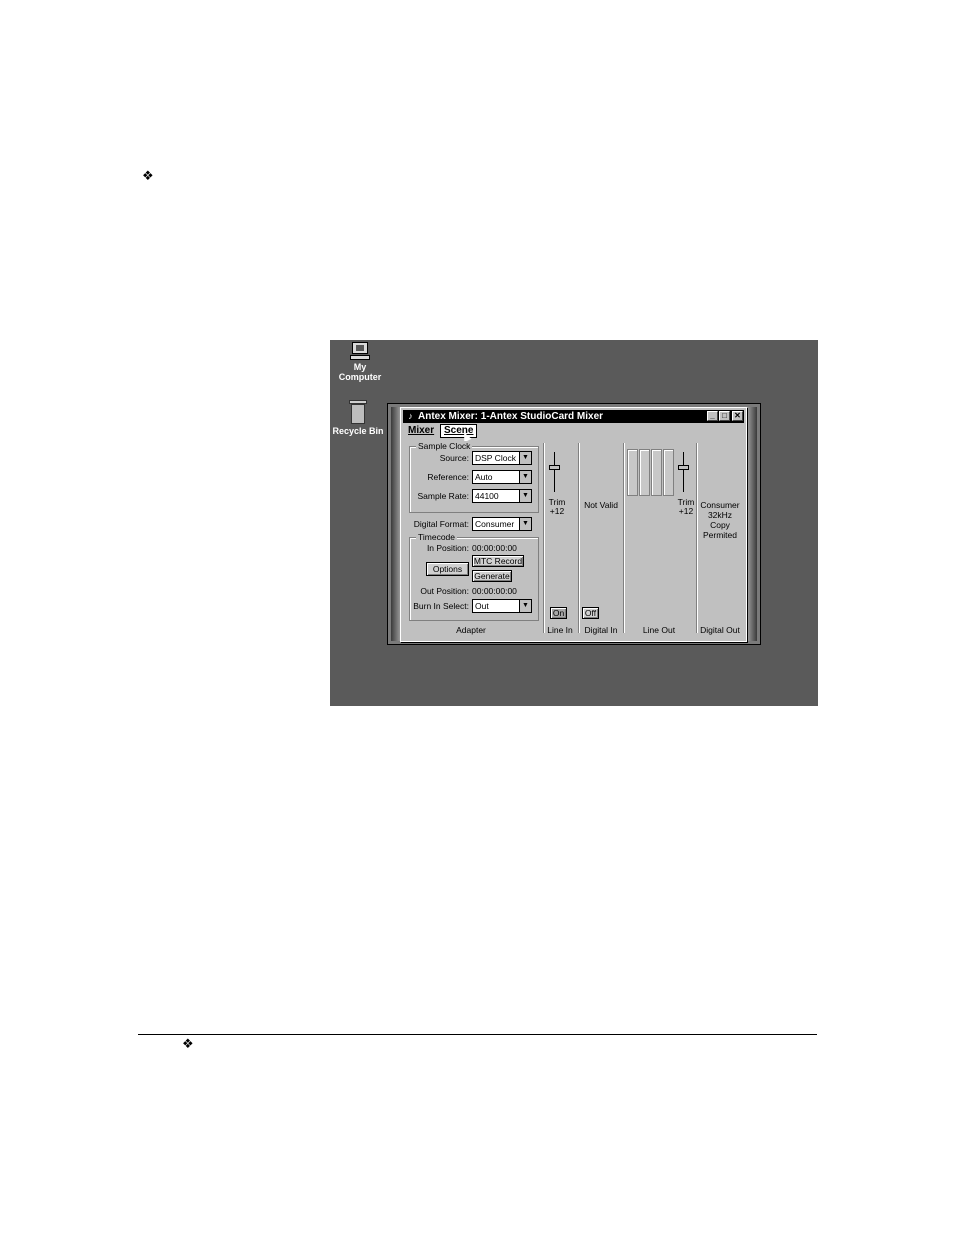  What do you see at coordinates (437, 537) in the screenshot?
I see `timecode-title: Timecode` at bounding box center [437, 537].